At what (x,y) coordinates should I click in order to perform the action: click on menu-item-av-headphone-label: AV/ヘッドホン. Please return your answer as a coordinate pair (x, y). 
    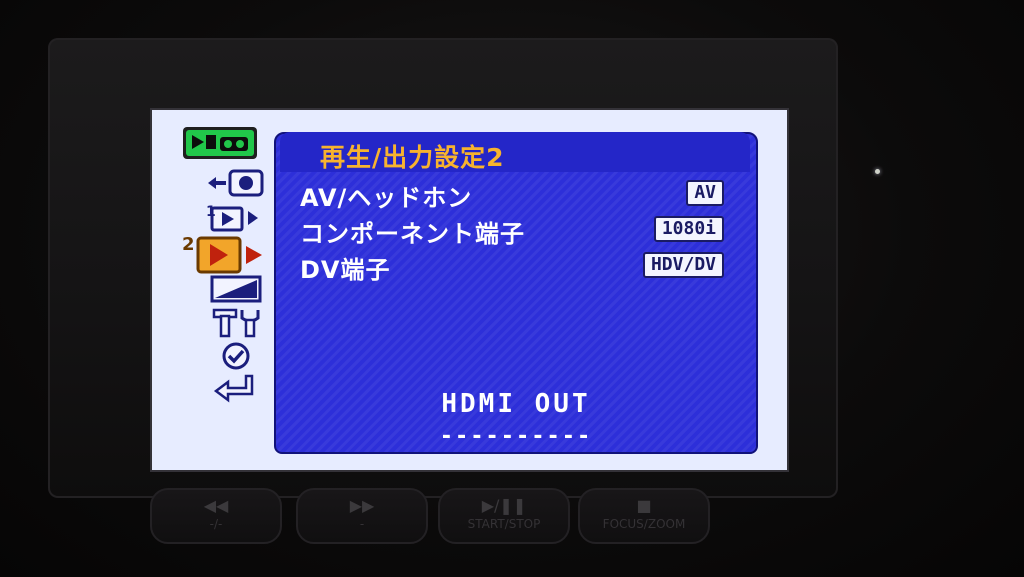
    Looking at the image, I should click on (386, 195).